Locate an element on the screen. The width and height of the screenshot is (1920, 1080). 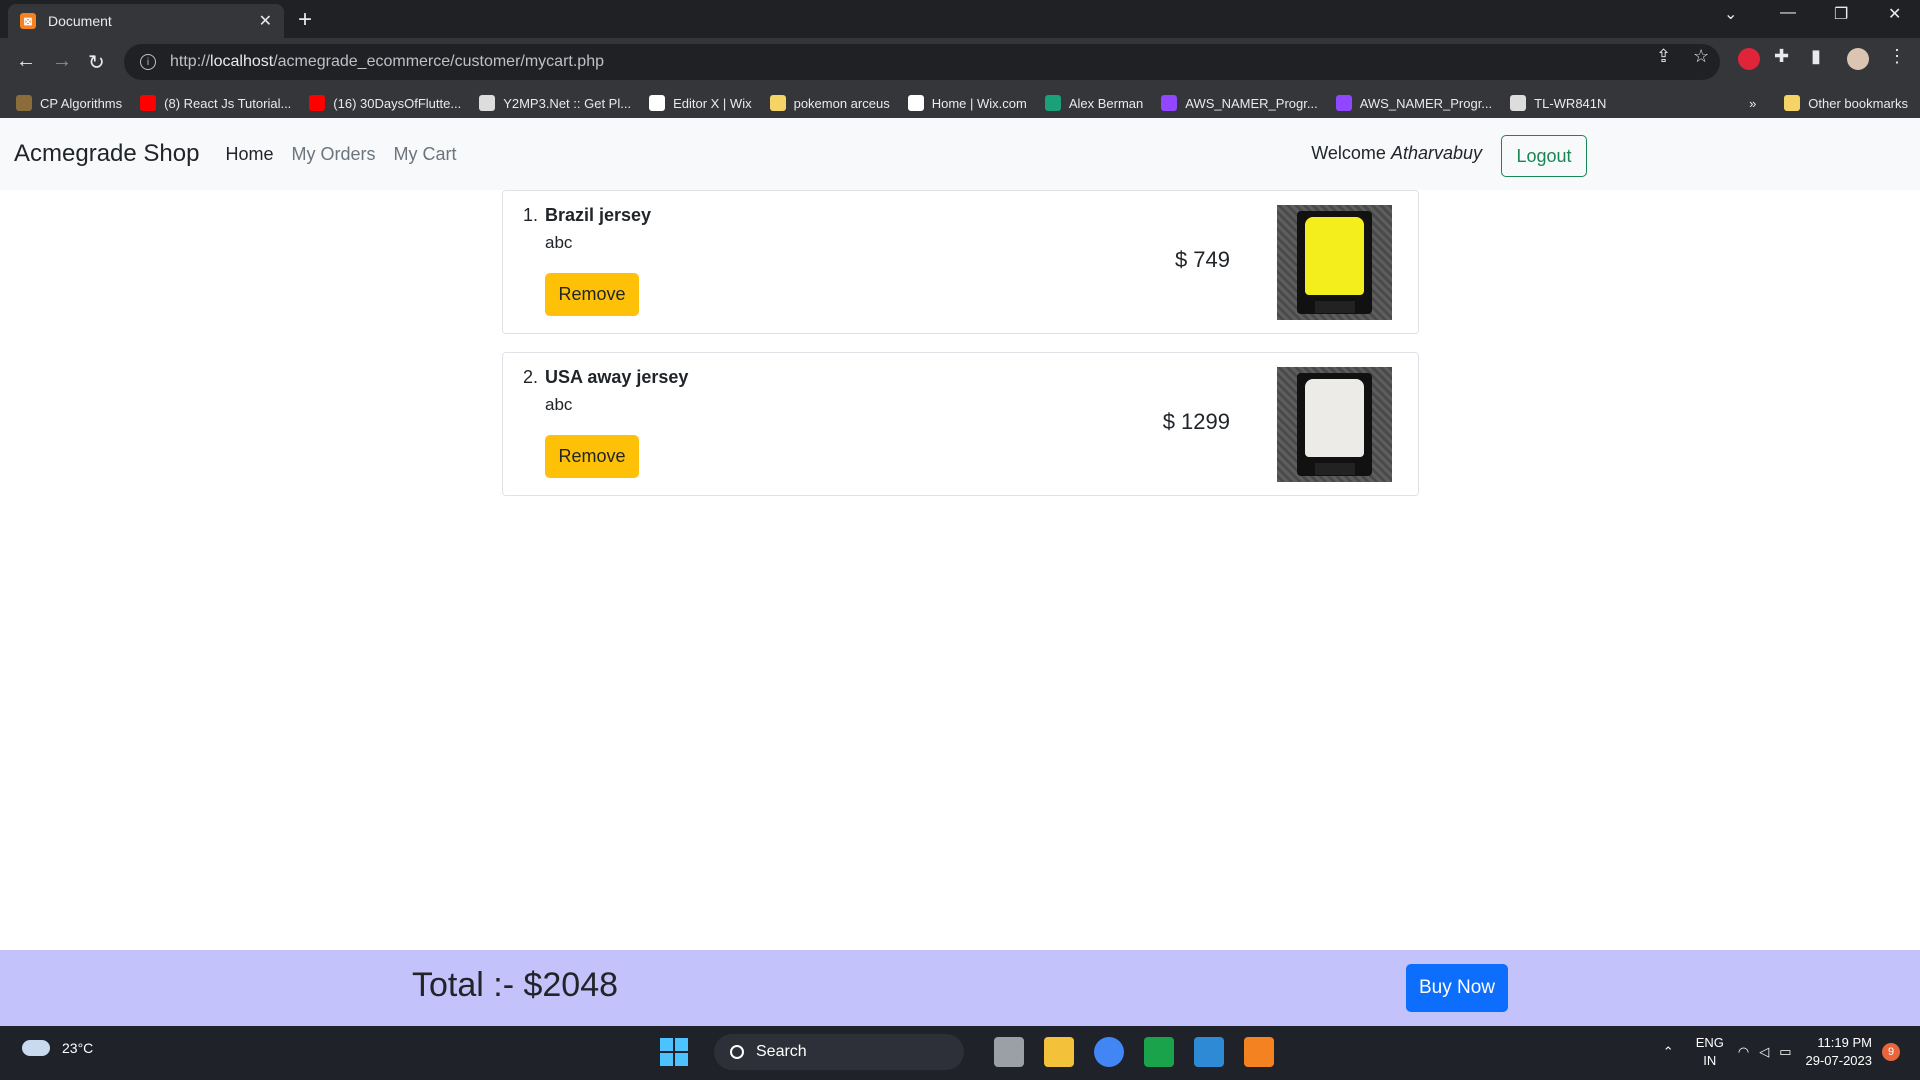
product-price: $ 1299 is located at coordinates (1196, 421).